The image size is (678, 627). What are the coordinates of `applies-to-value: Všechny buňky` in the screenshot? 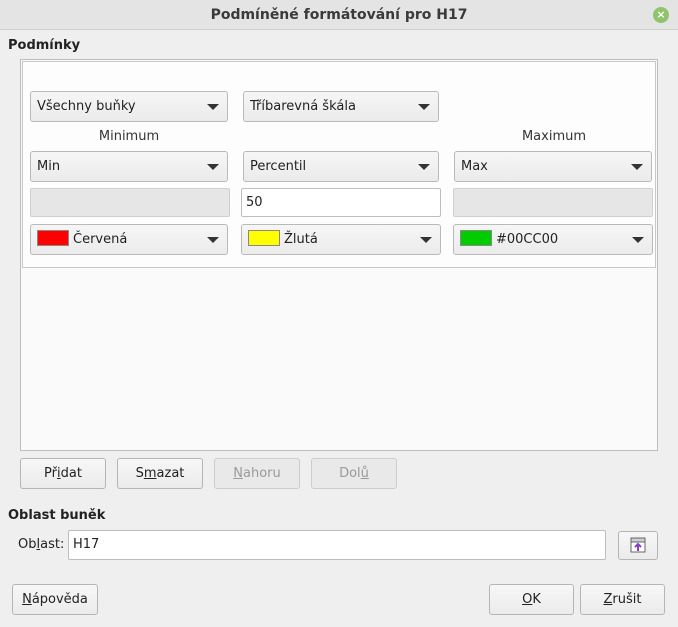 It's located at (86, 106).